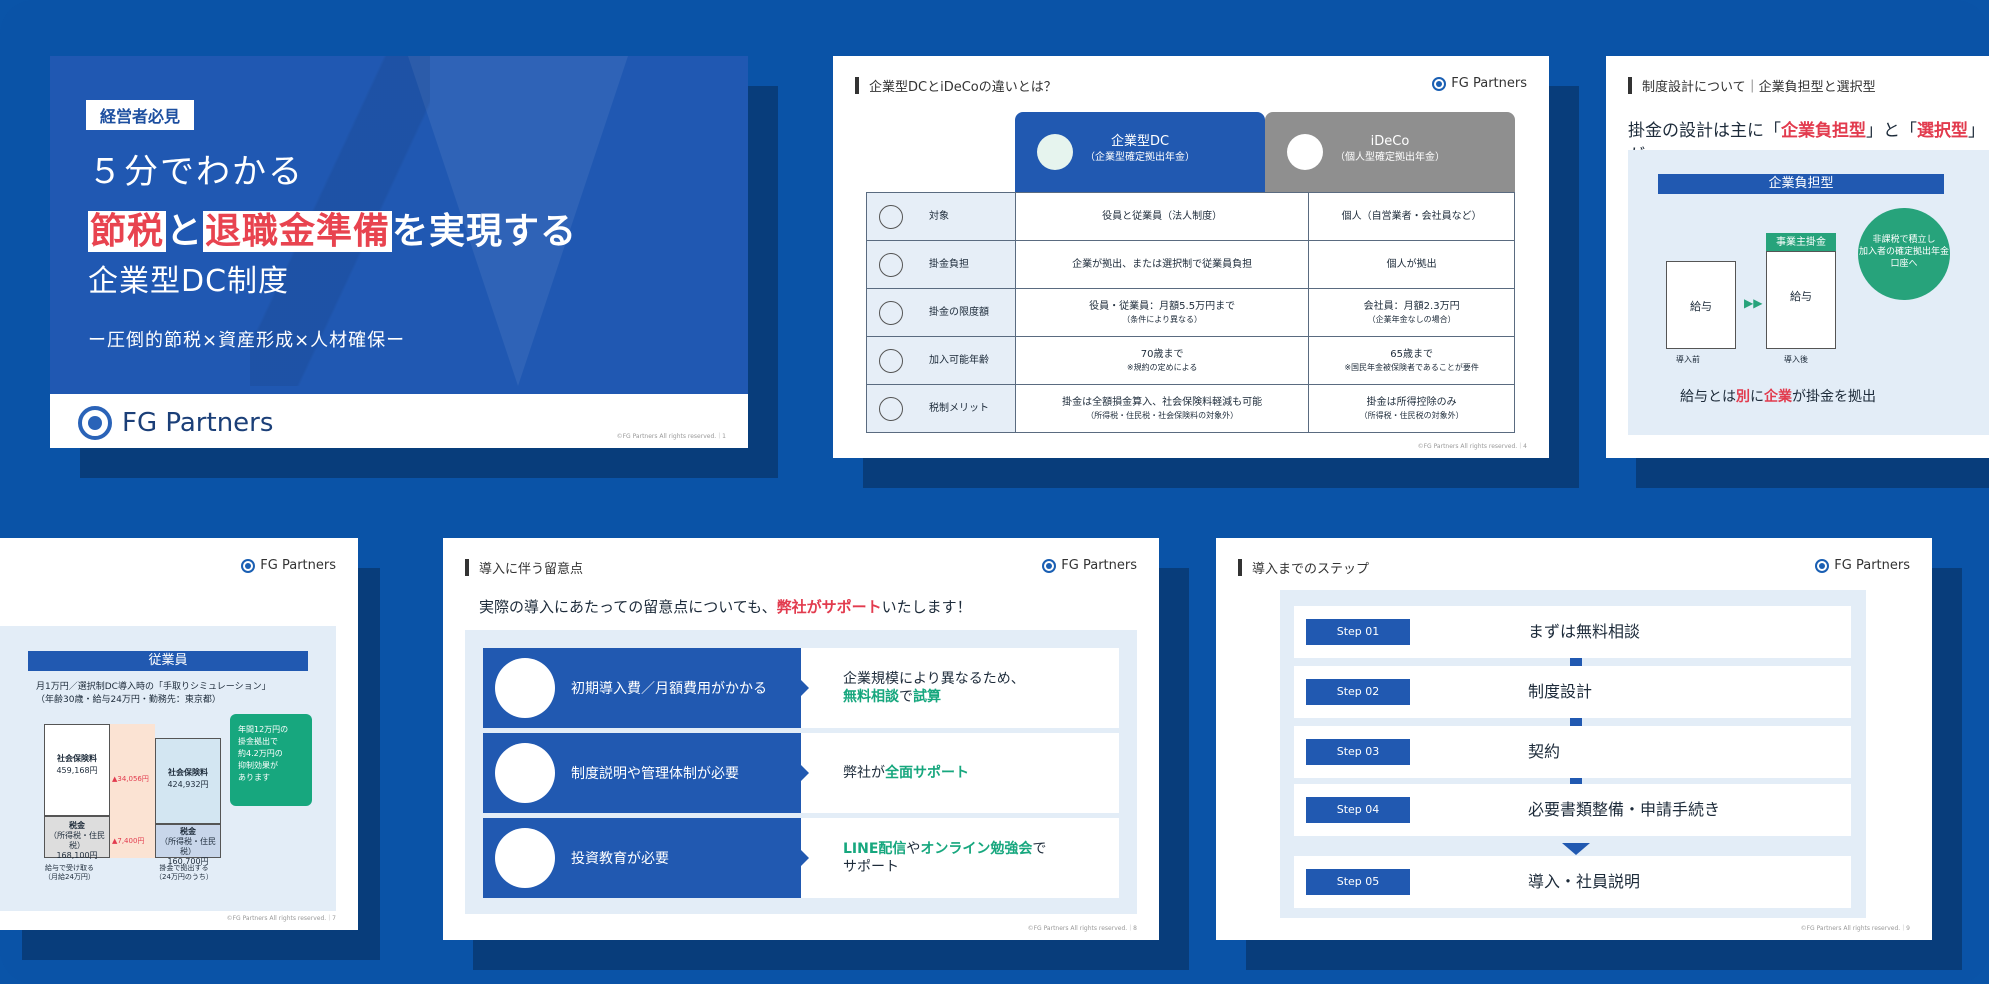 The height and width of the screenshot is (984, 1989). What do you see at coordinates (1903, 258) in the screenshot?
I see `bubble-text: 加入者の確定拠出年金口座へ` at bounding box center [1903, 258].